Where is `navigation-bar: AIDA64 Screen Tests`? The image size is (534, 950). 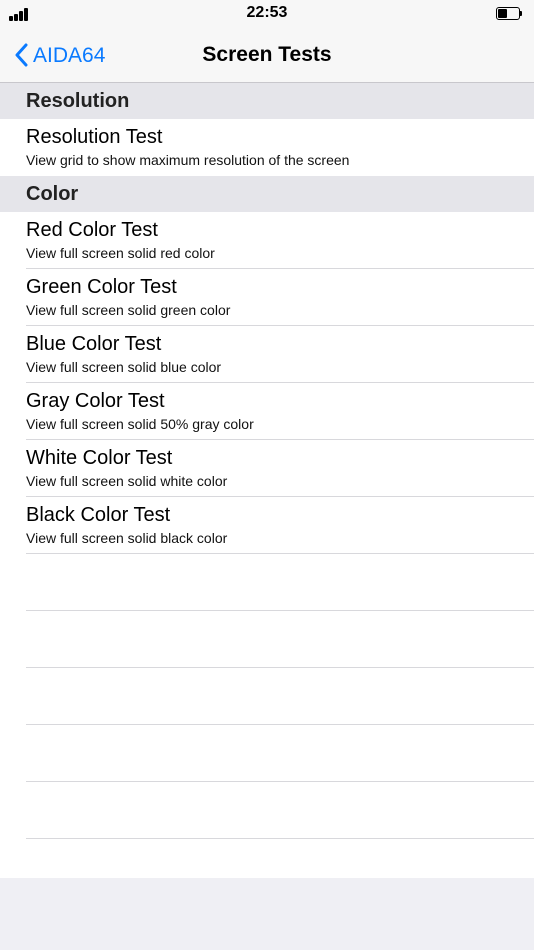 navigation-bar: AIDA64 Screen Tests is located at coordinates (267, 55).